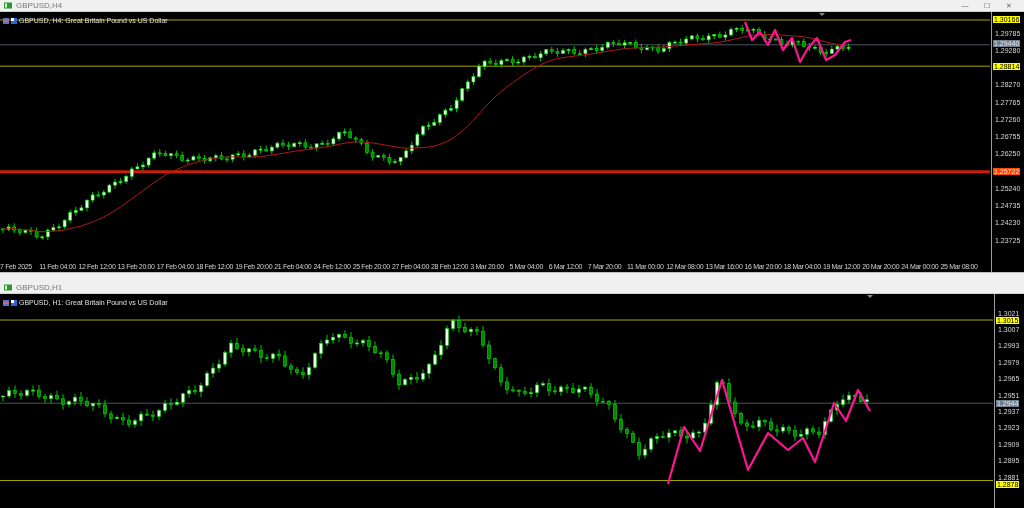  What do you see at coordinates (39, 287) in the screenshot?
I see `window-title: GBPUSD,H1` at bounding box center [39, 287].